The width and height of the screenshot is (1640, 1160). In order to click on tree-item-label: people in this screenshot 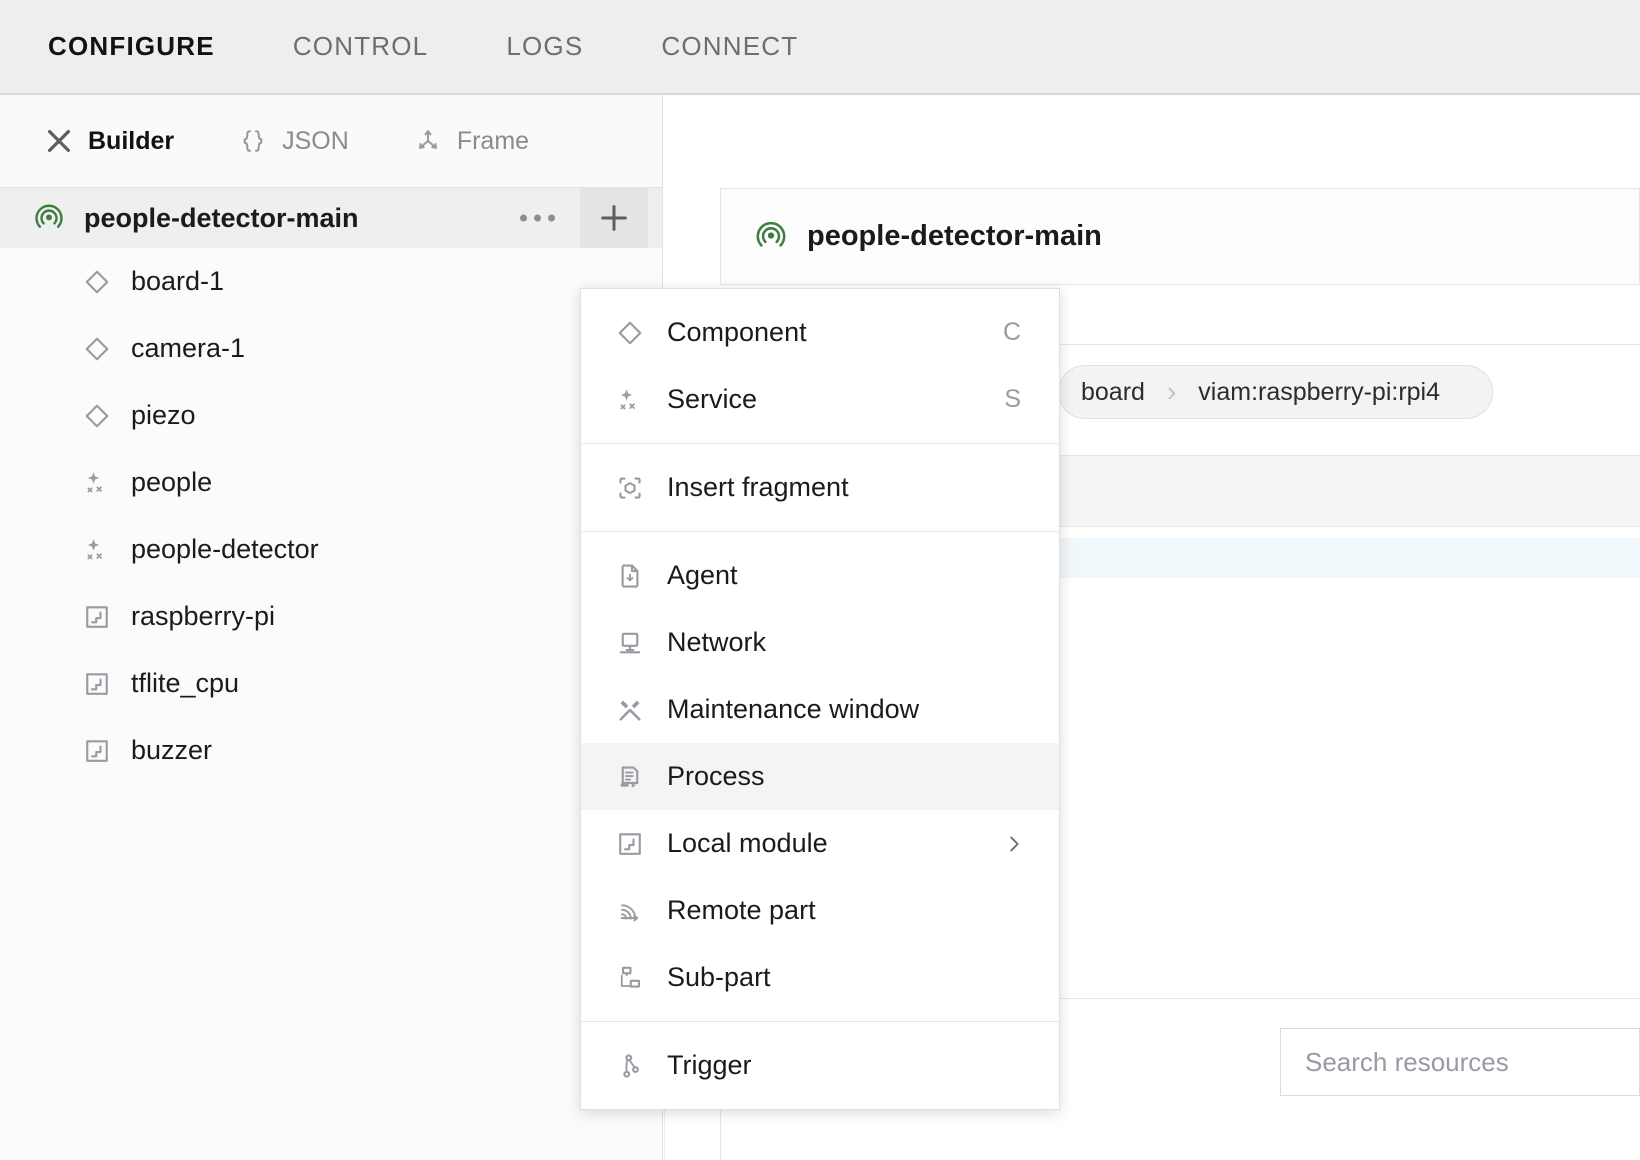, I will do `click(172, 482)`.